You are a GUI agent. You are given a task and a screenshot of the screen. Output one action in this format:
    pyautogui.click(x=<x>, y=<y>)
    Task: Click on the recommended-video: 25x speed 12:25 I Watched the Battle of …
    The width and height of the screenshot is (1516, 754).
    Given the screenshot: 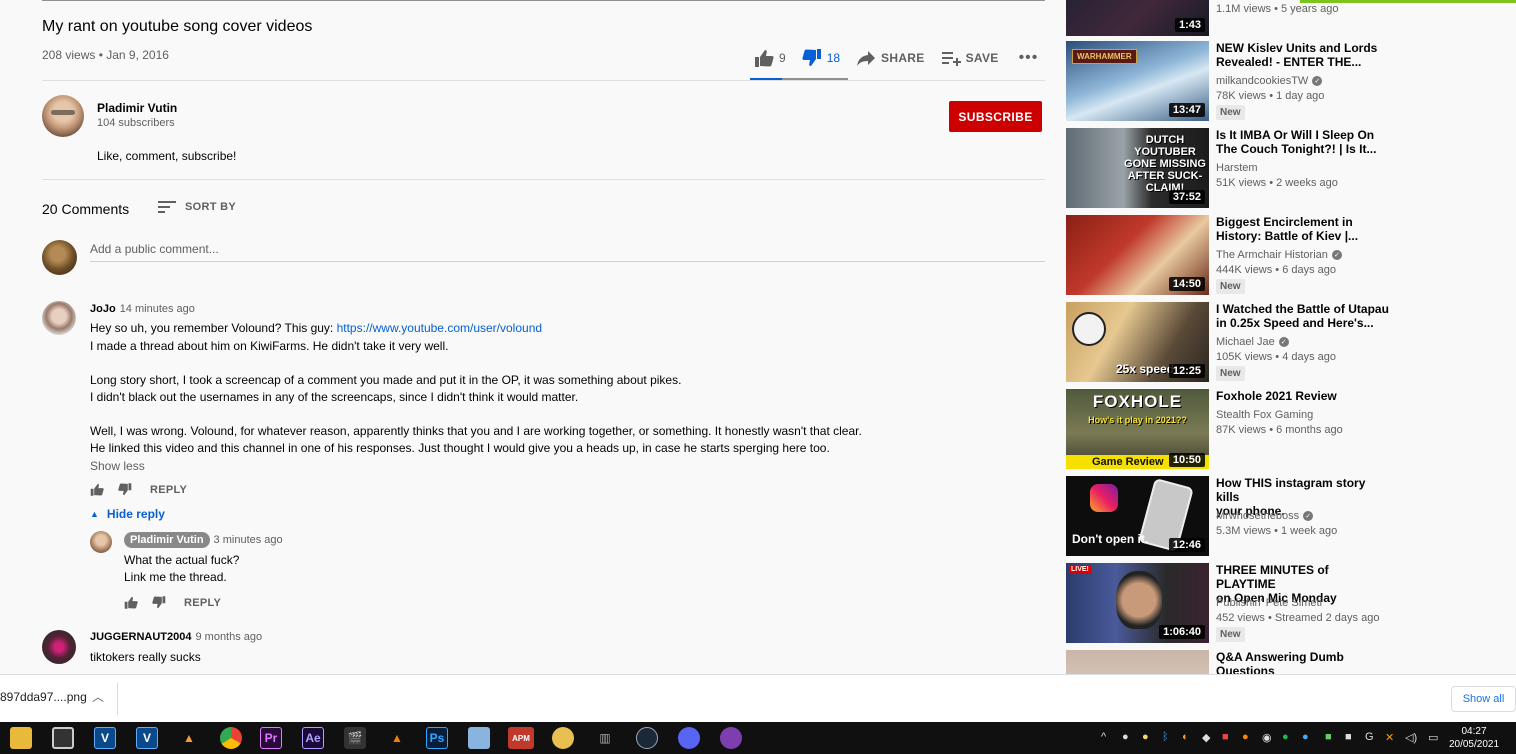 What is the action you would take?
    pyautogui.click(x=1227, y=342)
    